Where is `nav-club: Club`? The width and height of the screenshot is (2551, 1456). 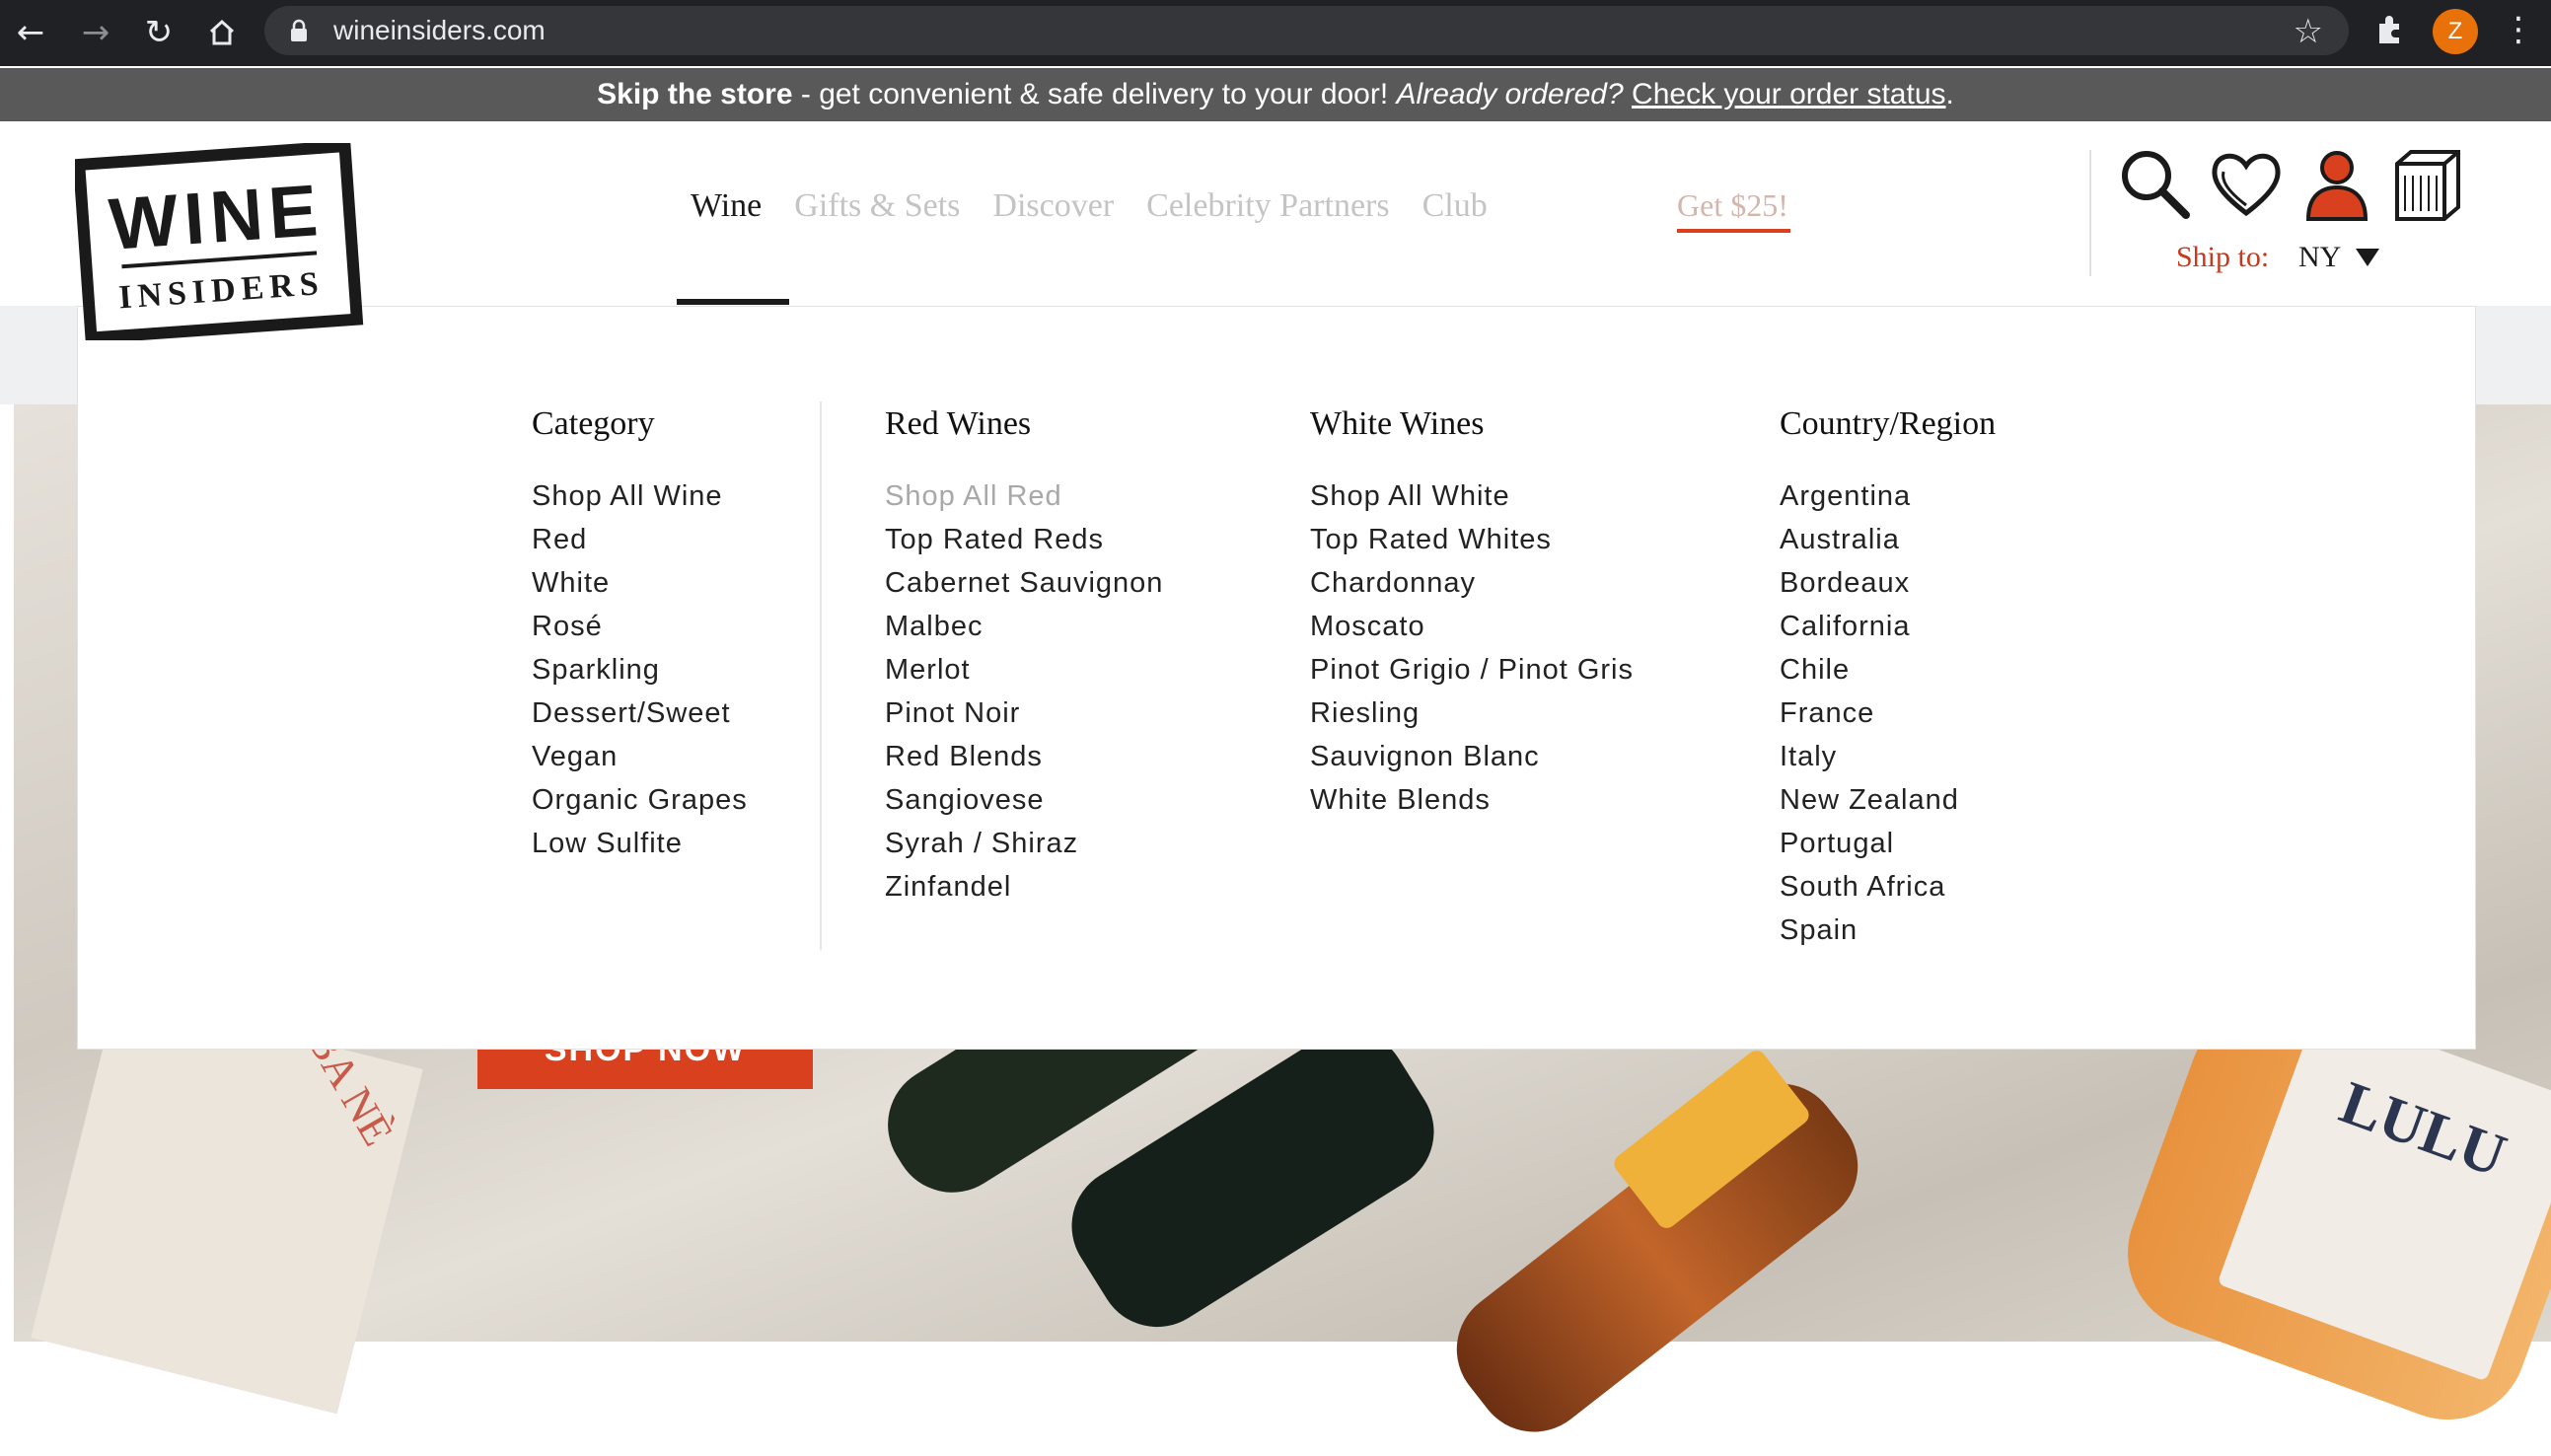 nav-club: Club is located at coordinates (1455, 212).